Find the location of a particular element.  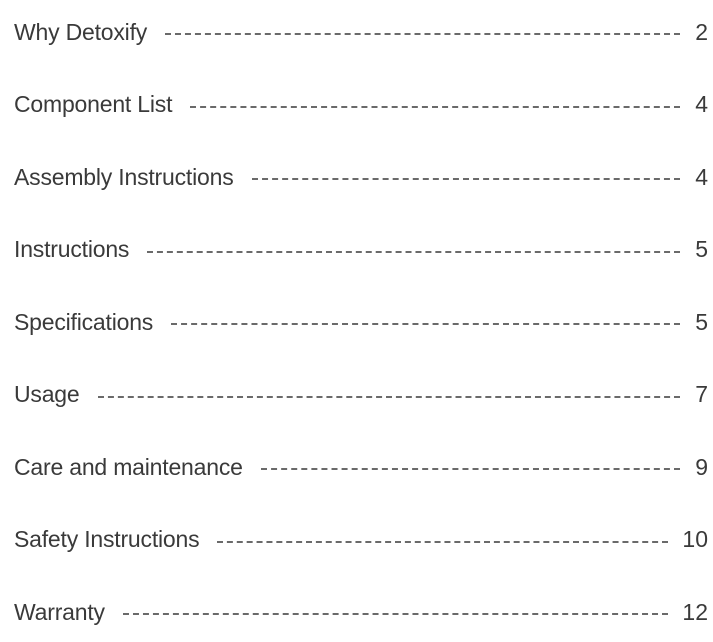

toc-entry-title: Warranty is located at coordinates (59, 611).